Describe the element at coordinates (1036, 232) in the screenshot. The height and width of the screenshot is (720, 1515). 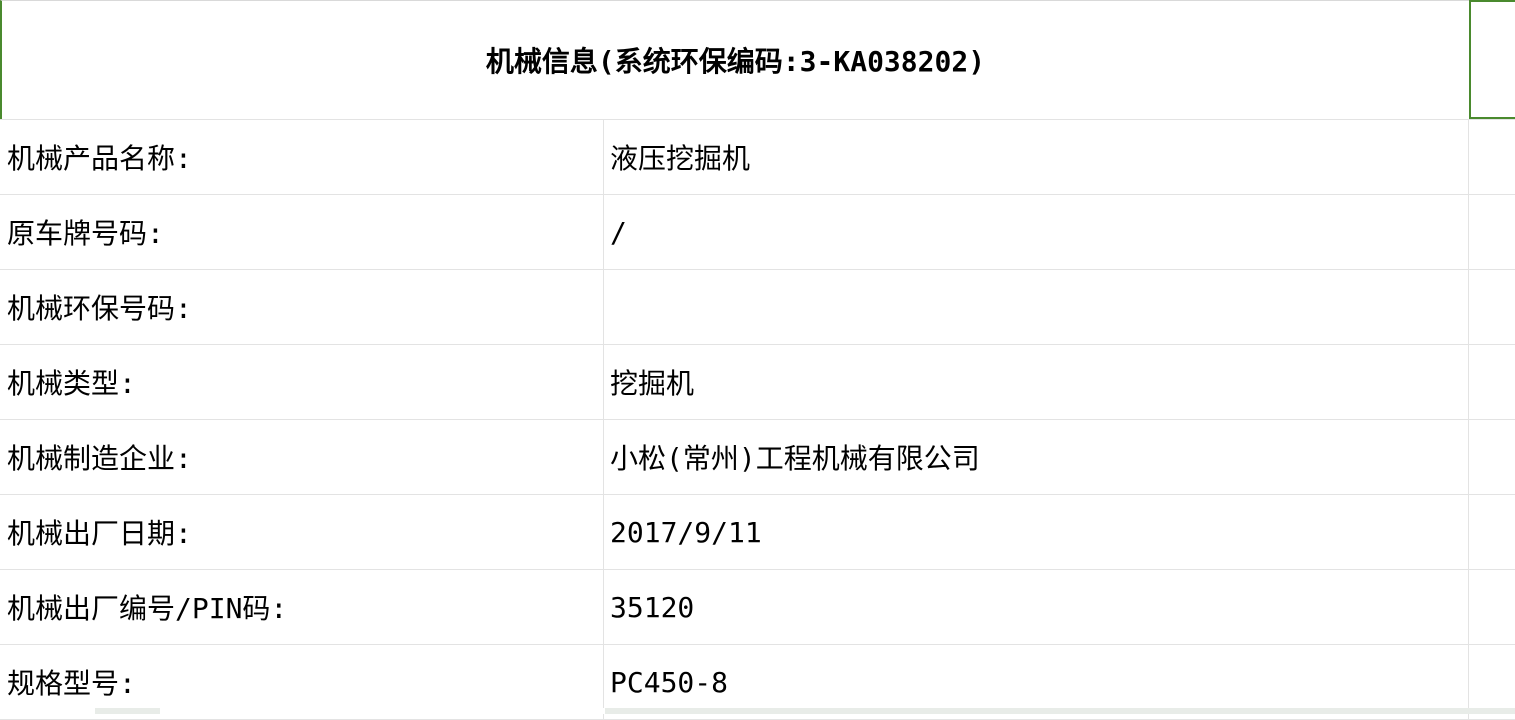
I see `value-cell: /` at that location.